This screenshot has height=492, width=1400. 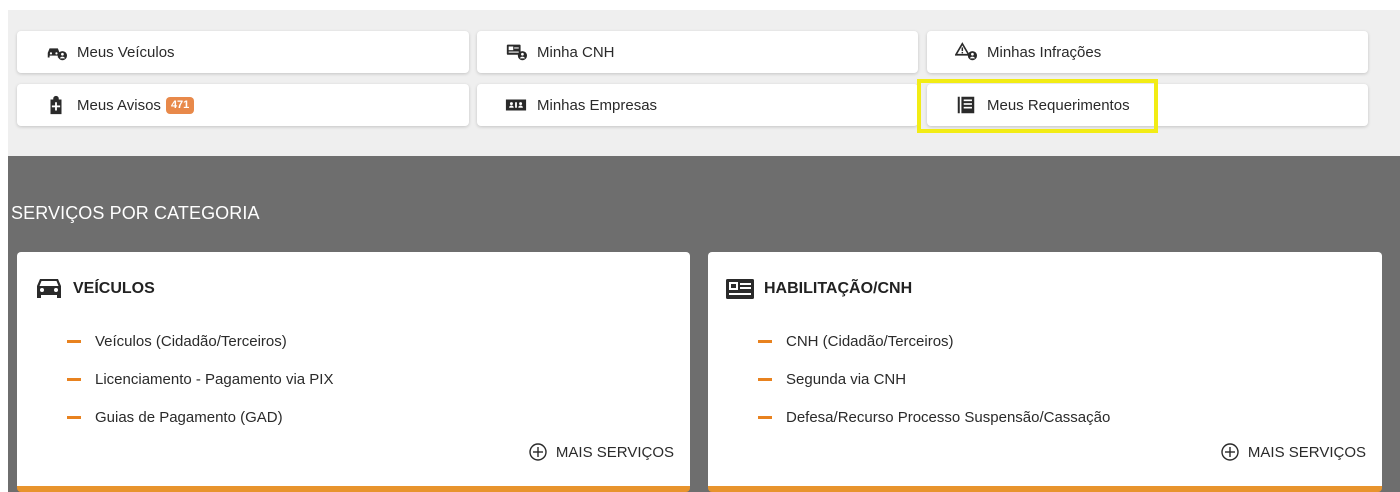 I want to click on car-icon, so click(x=49, y=289).